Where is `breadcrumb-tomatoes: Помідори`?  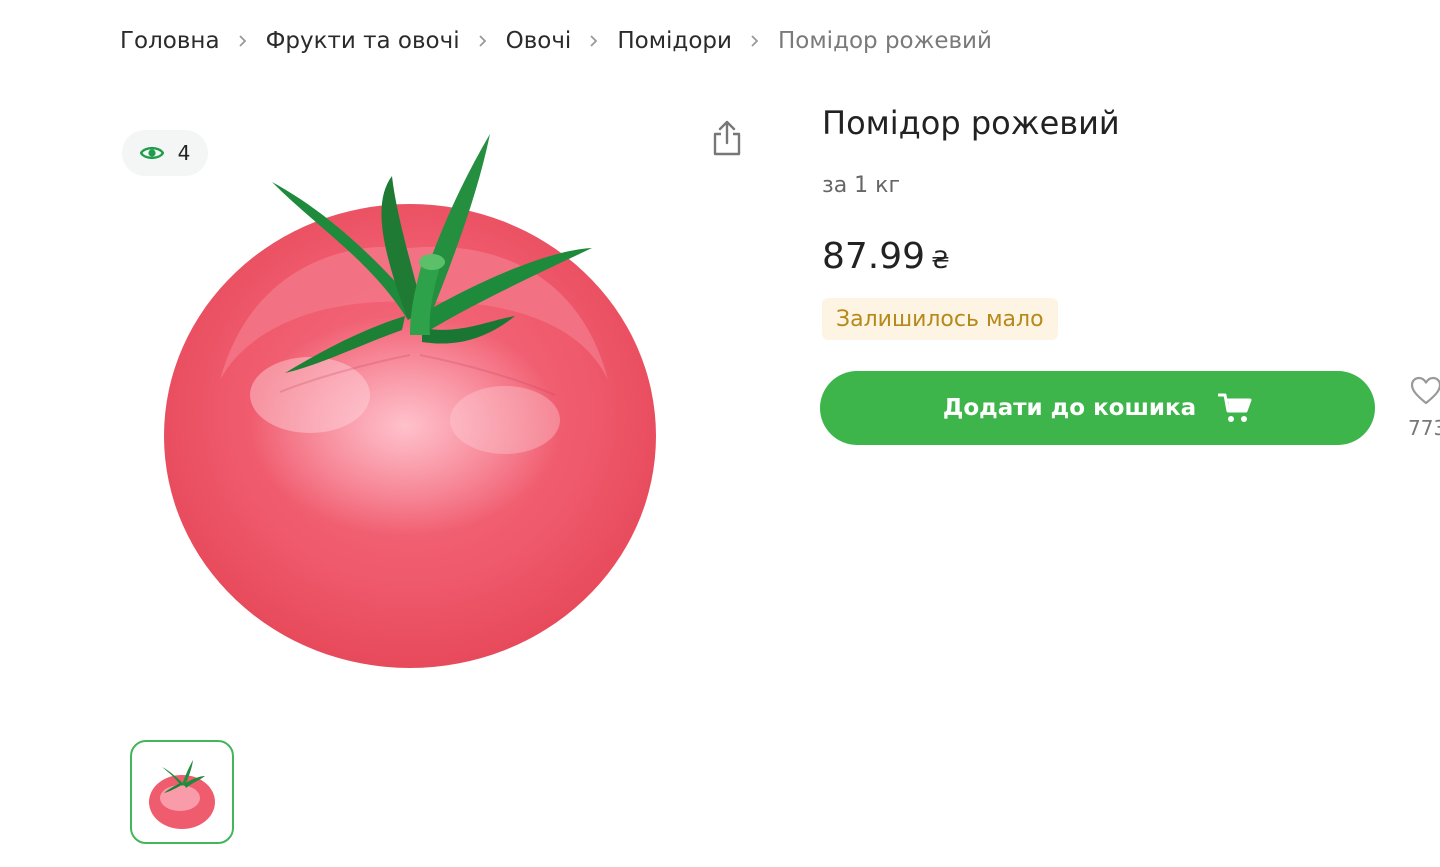 breadcrumb-tomatoes: Помідори is located at coordinates (674, 41).